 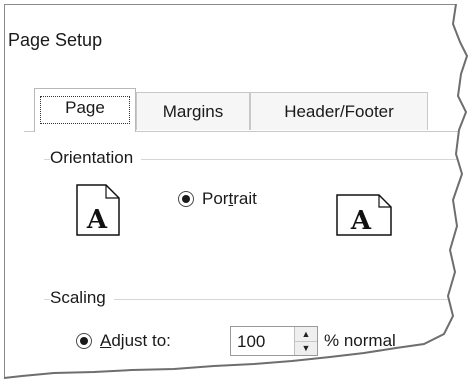 I want to click on tab-page-label: Page, so click(x=85, y=107).